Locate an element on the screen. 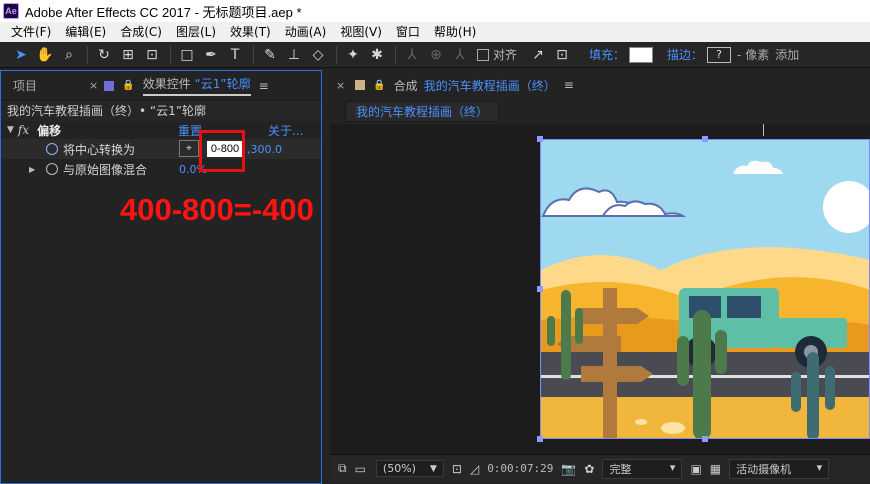 The height and width of the screenshot is (484, 870). monitor-icon: ▭ is located at coordinates (360, 469).